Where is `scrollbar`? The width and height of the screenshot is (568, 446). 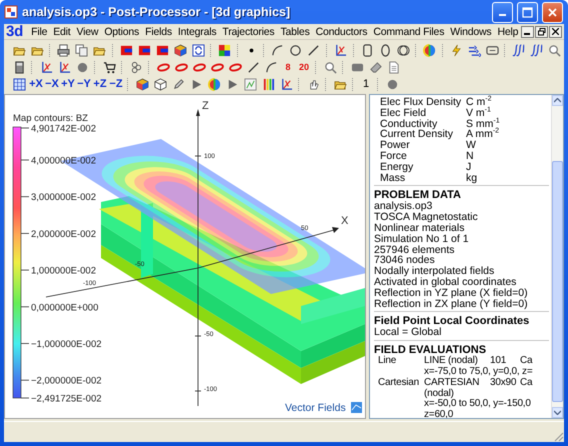
scrollbar is located at coordinates (557, 256).